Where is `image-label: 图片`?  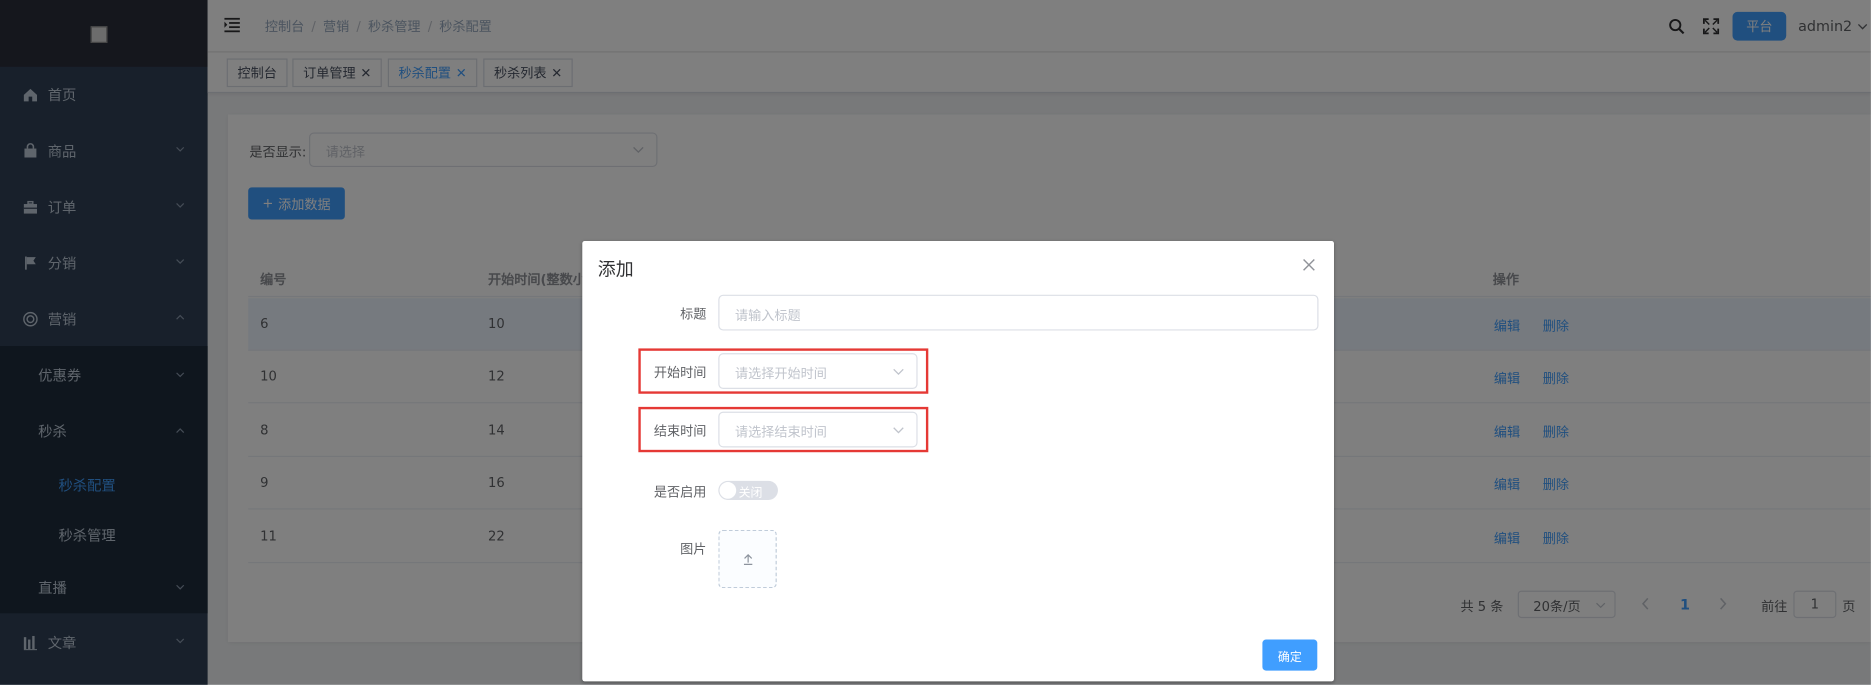 image-label: 图片 is located at coordinates (693, 549).